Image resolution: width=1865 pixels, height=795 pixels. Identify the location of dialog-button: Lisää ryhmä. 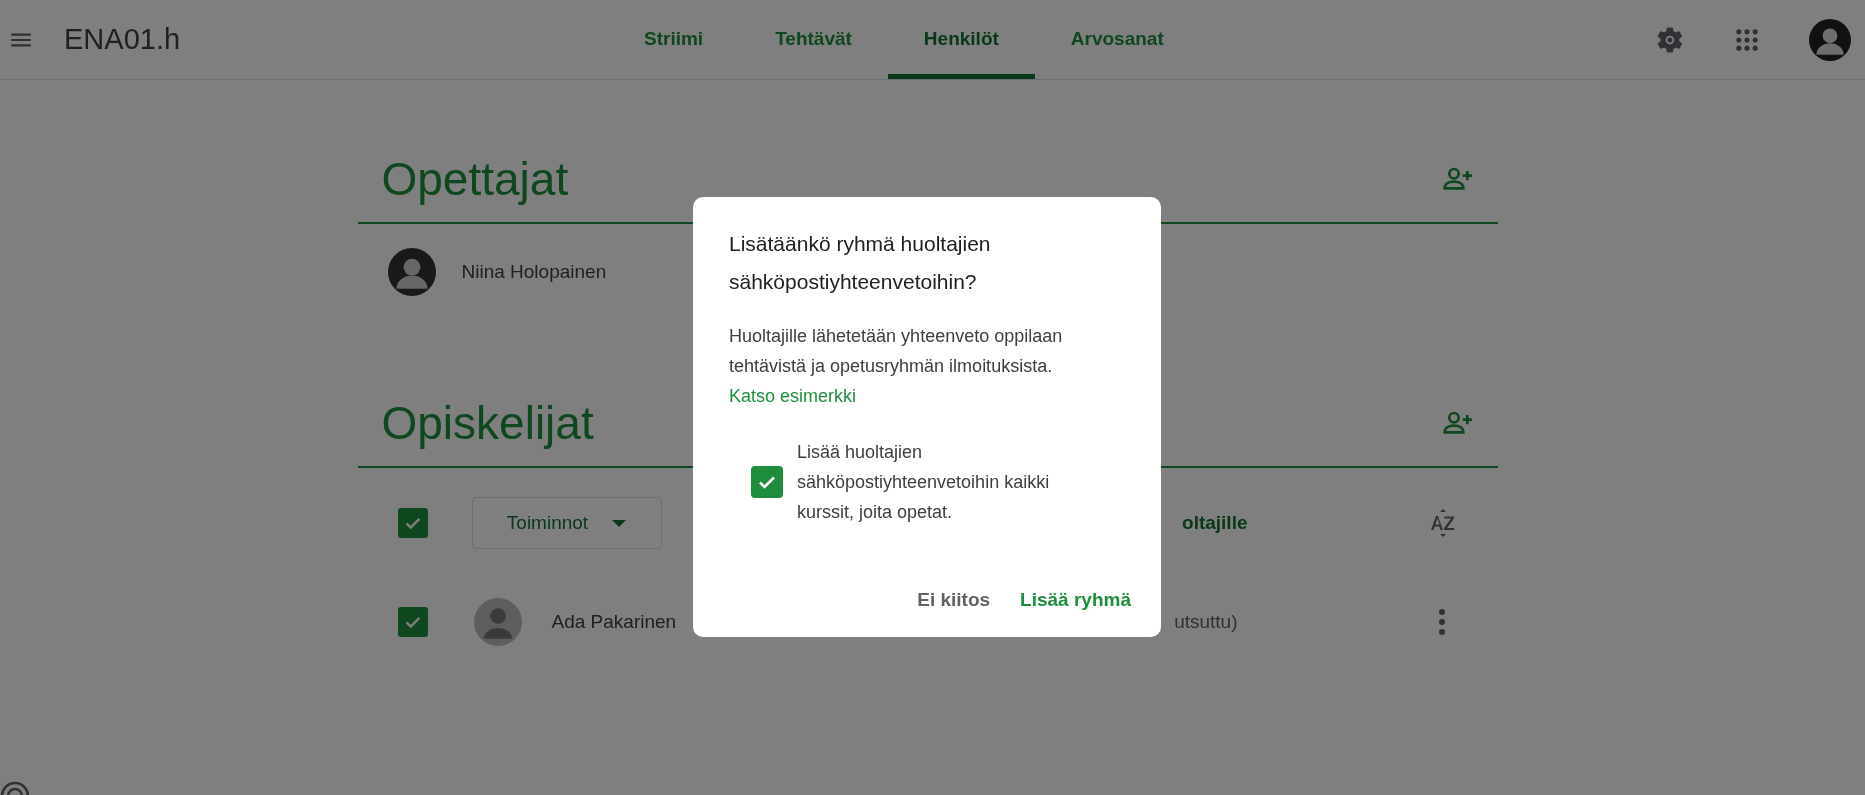
(1075, 600).